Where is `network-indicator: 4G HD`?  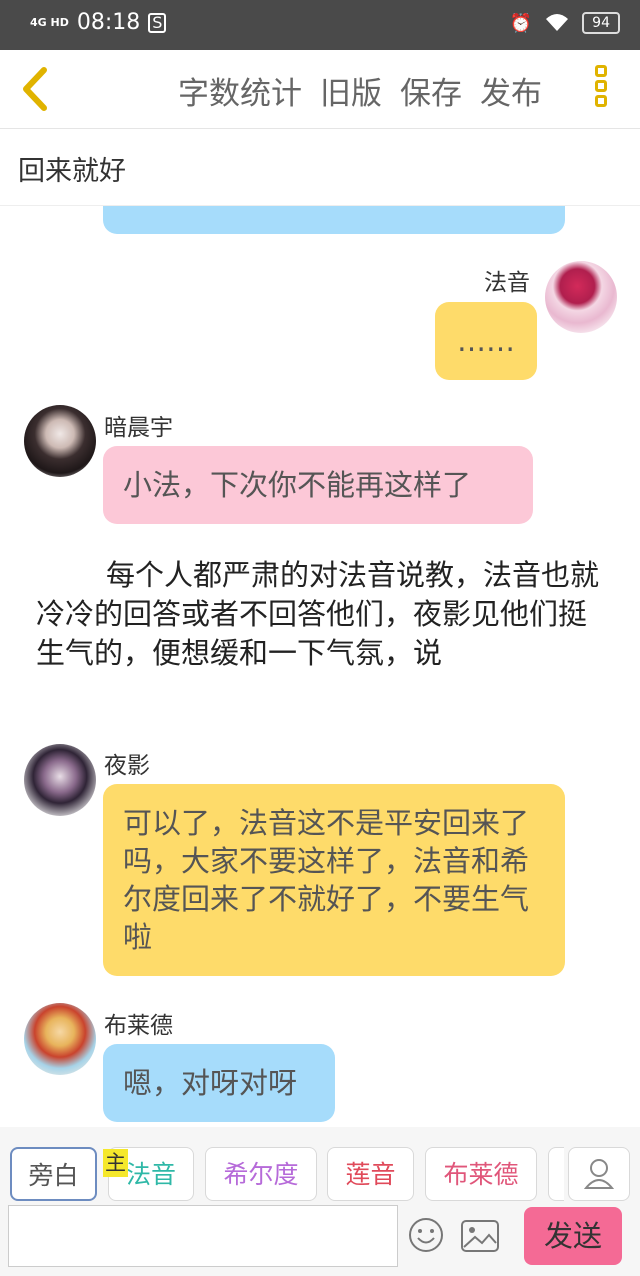 network-indicator: 4G HD is located at coordinates (49, 22).